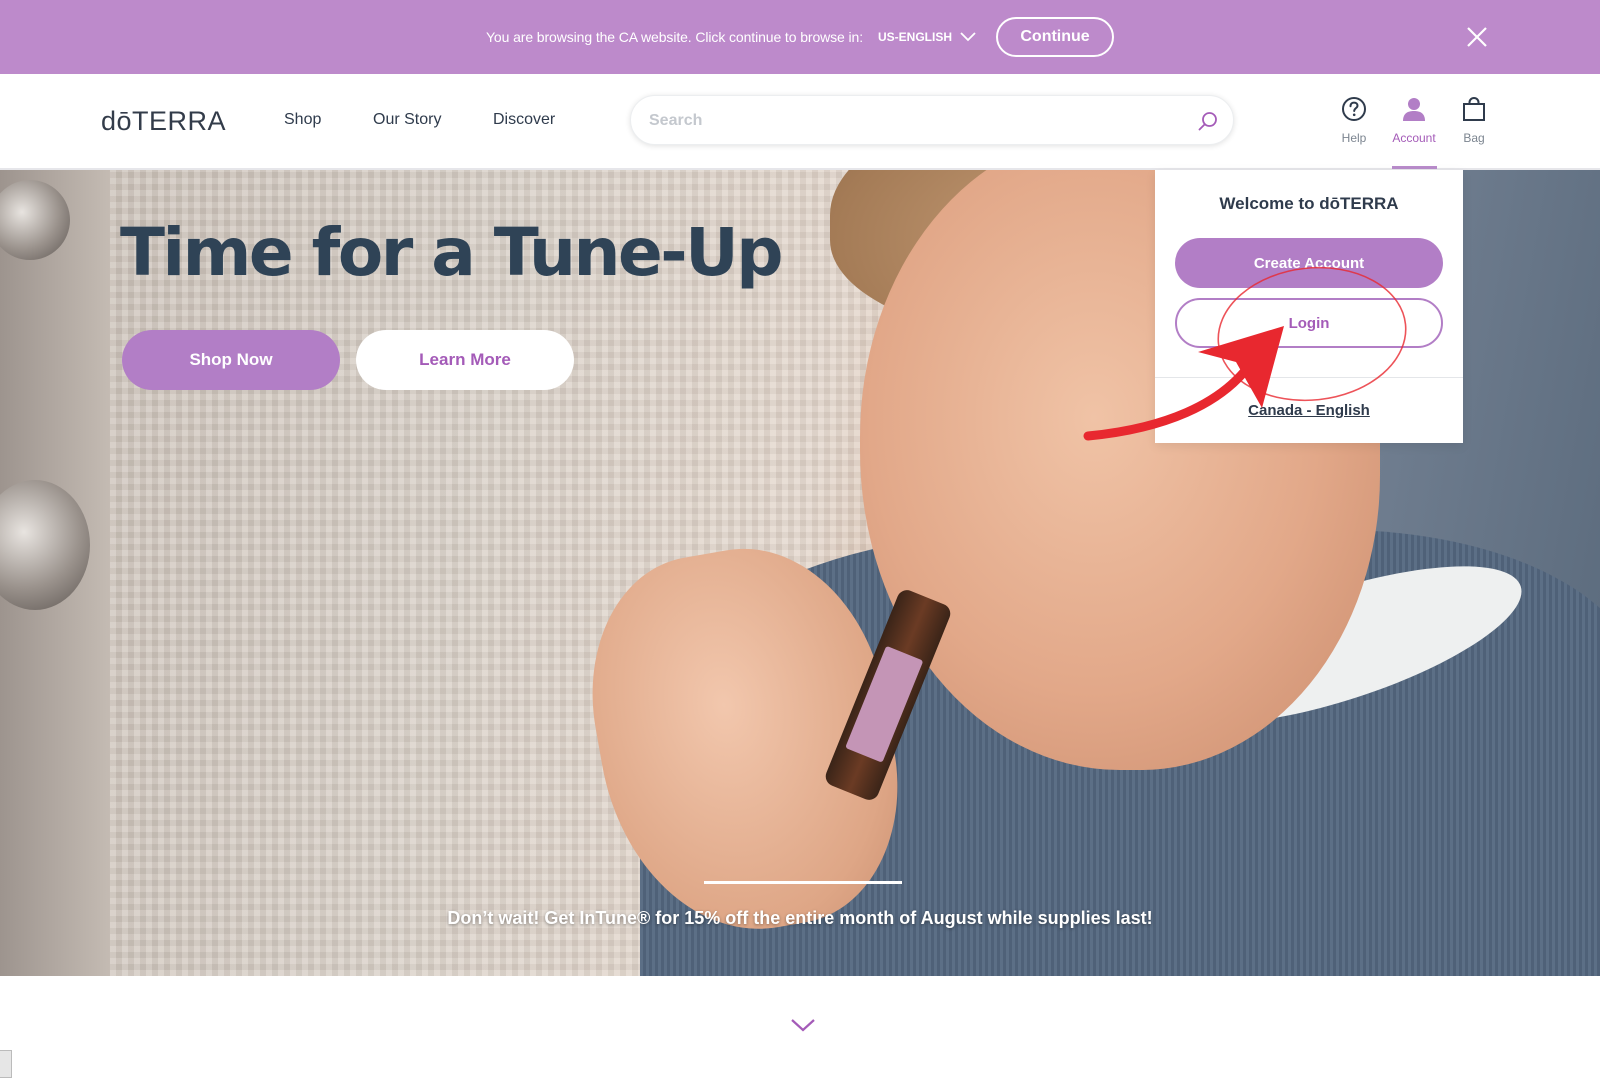  I want to click on bag-label: Bag, so click(1474, 138).